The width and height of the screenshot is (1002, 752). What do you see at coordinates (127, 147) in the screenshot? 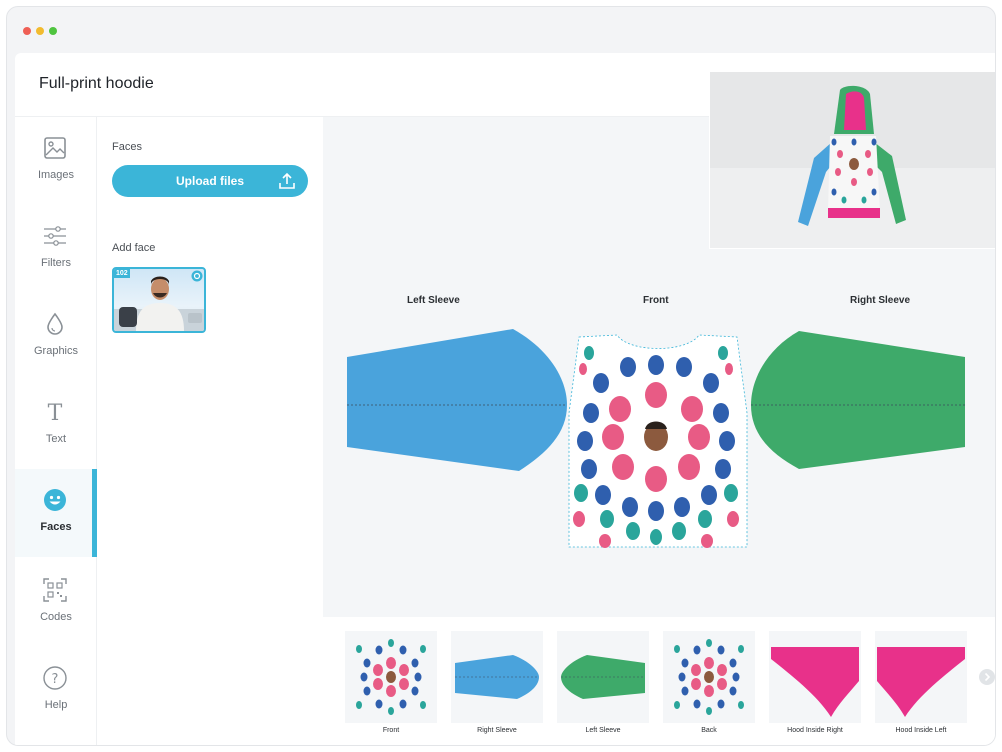
I see `section-title: Faces` at bounding box center [127, 147].